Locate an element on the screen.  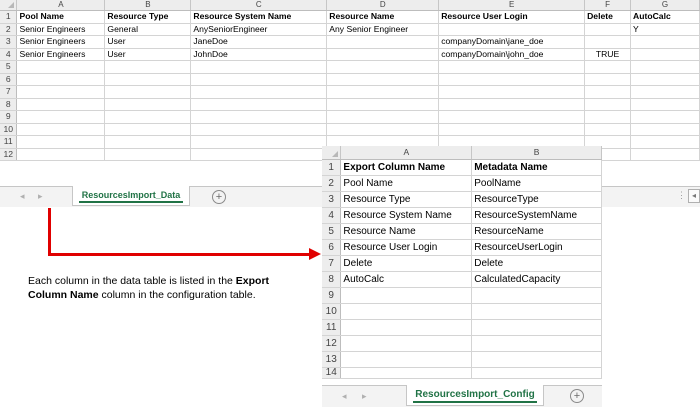
column-header-e: E is located at coordinates (512, 5).